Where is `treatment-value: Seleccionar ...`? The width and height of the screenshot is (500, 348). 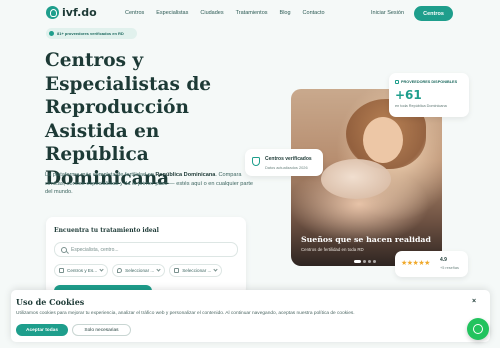 treatment-value: Seleccionar ... is located at coordinates (197, 270).